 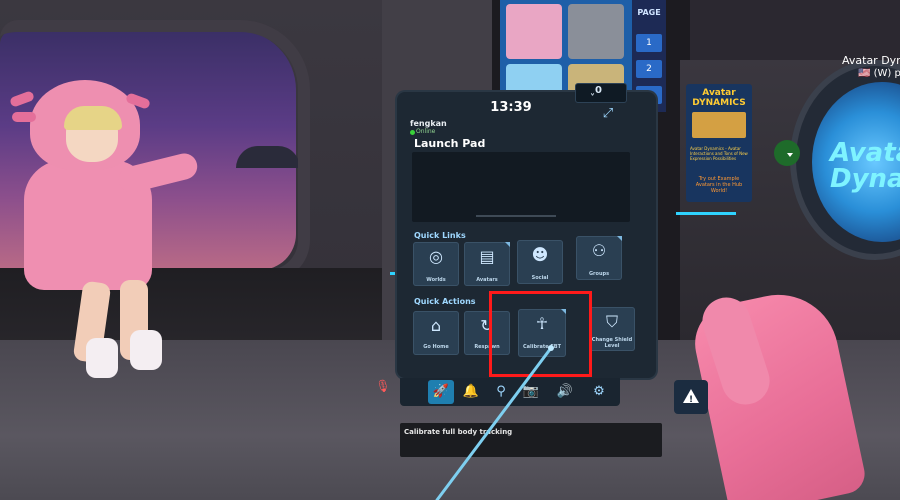 What do you see at coordinates (596, 90) in the screenshot?
I see `vr-mode-label: ˬ0` at bounding box center [596, 90].